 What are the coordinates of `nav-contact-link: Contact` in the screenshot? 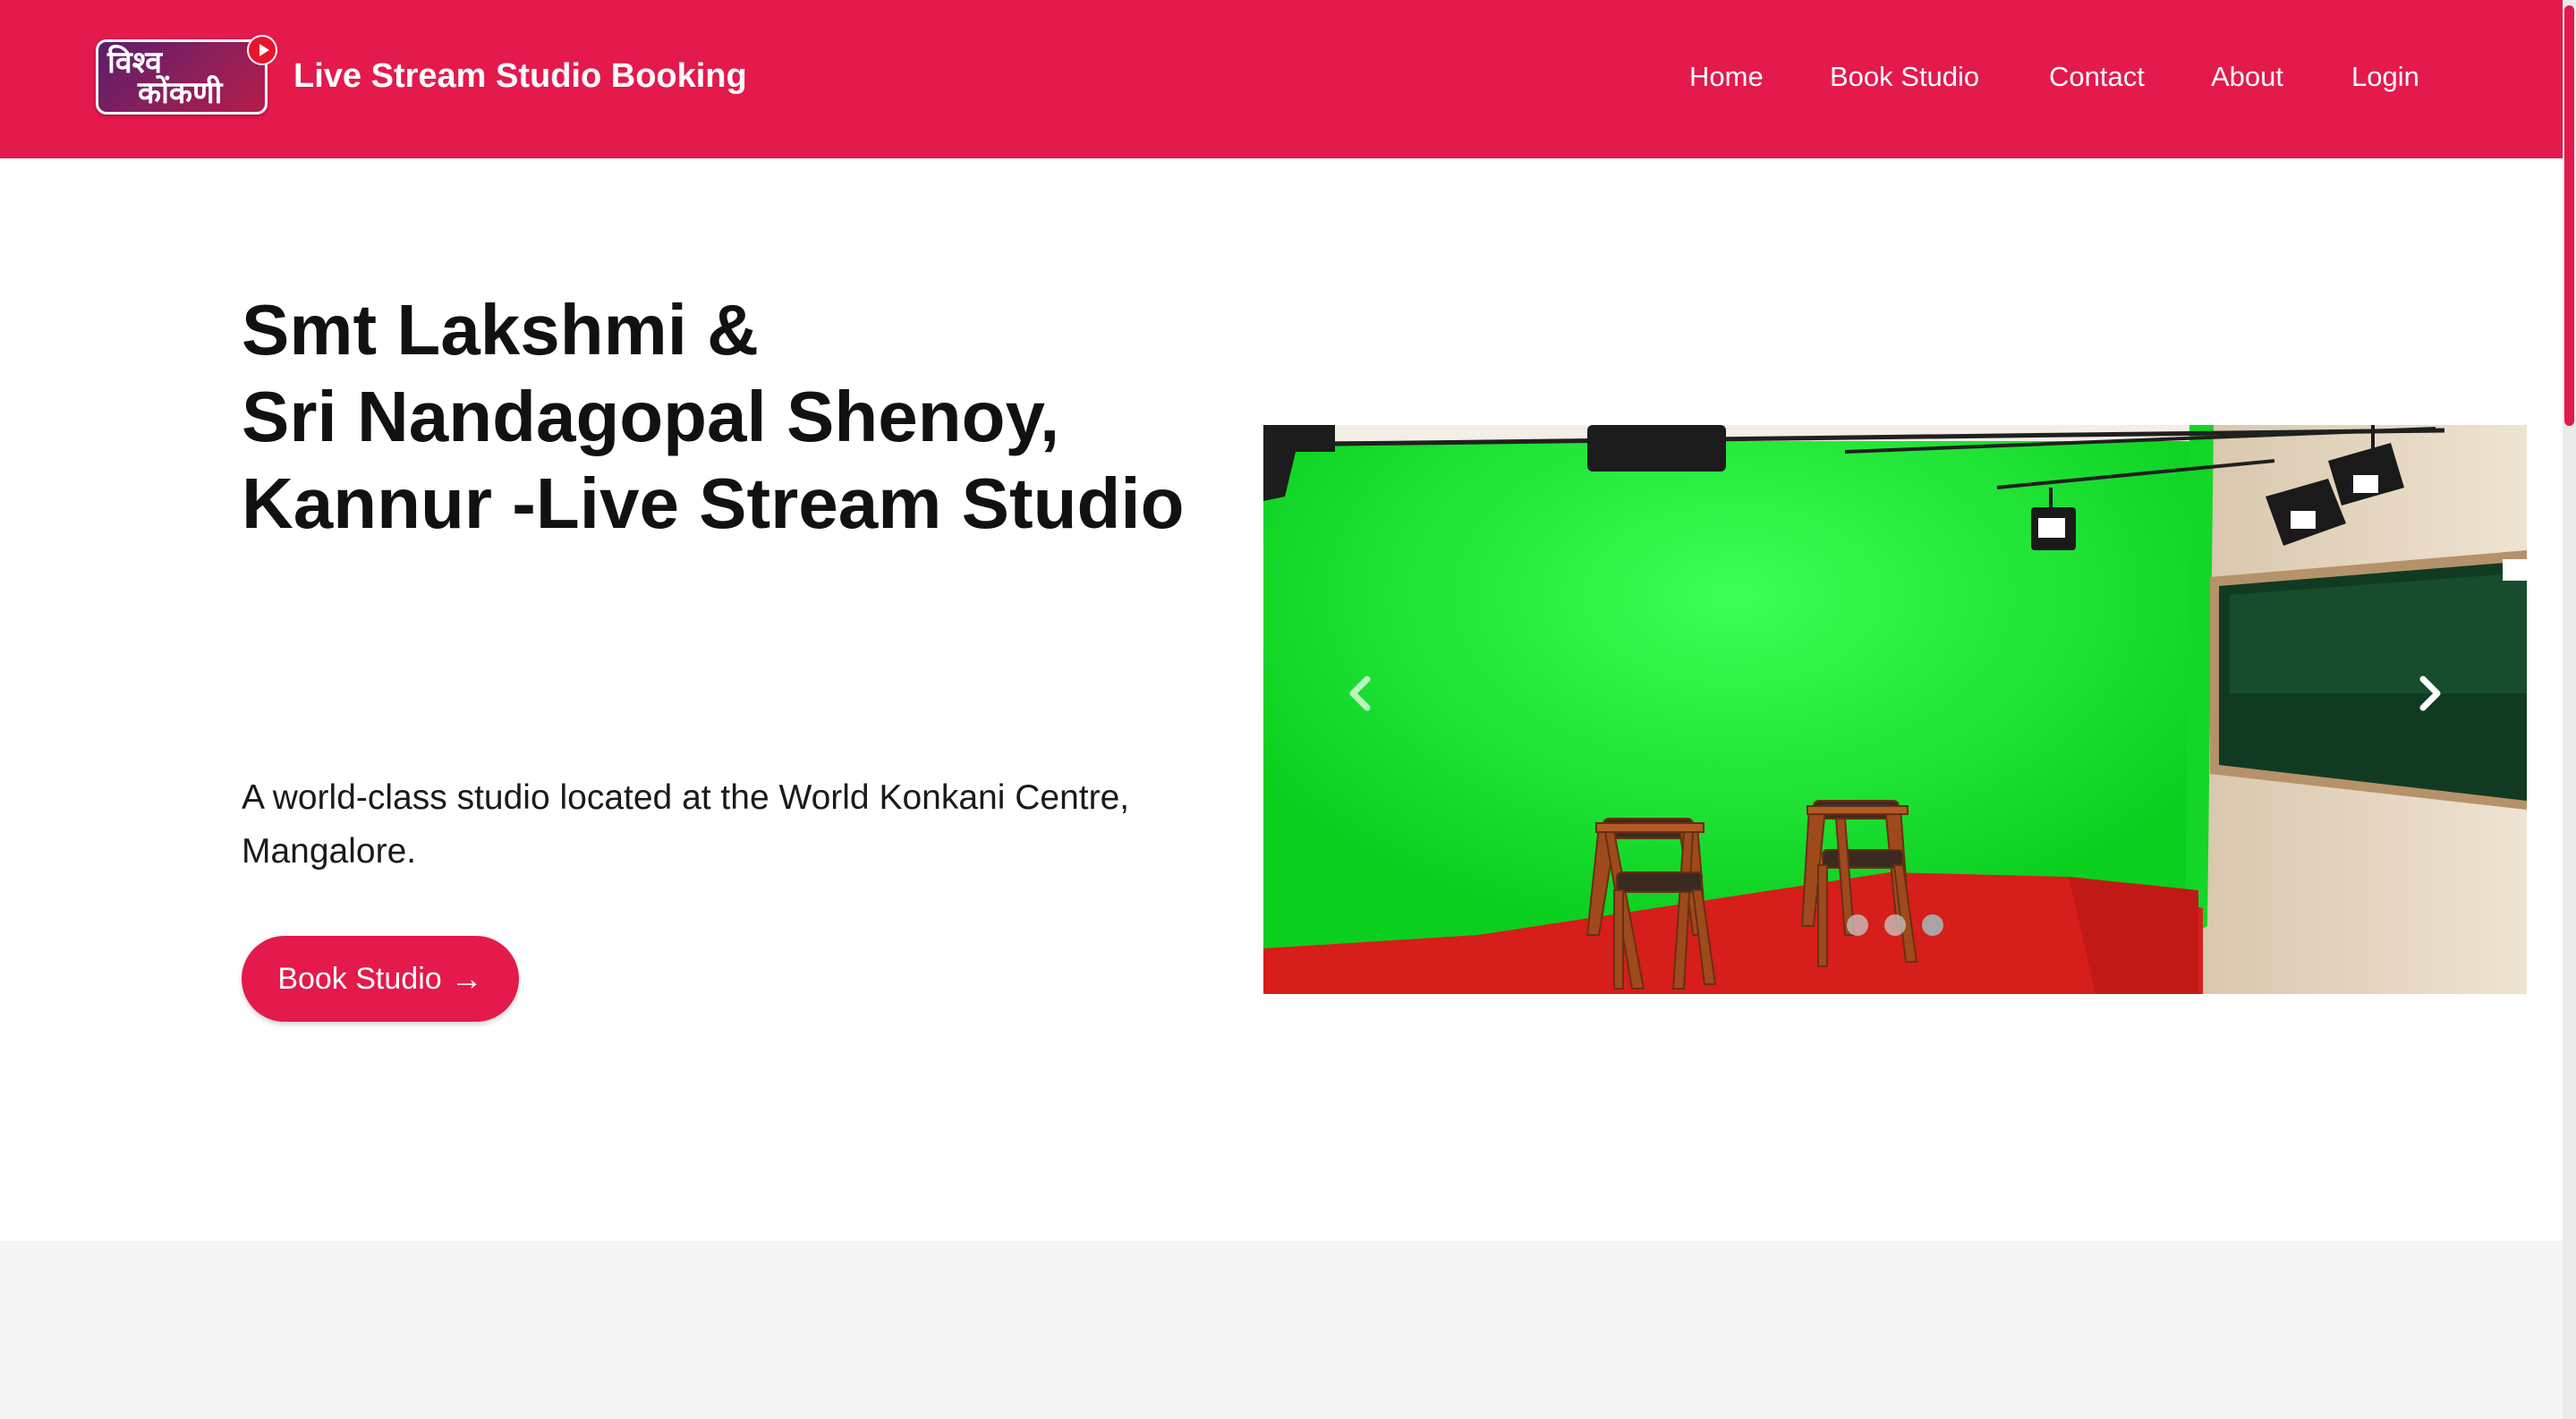 It's located at (2097, 77).